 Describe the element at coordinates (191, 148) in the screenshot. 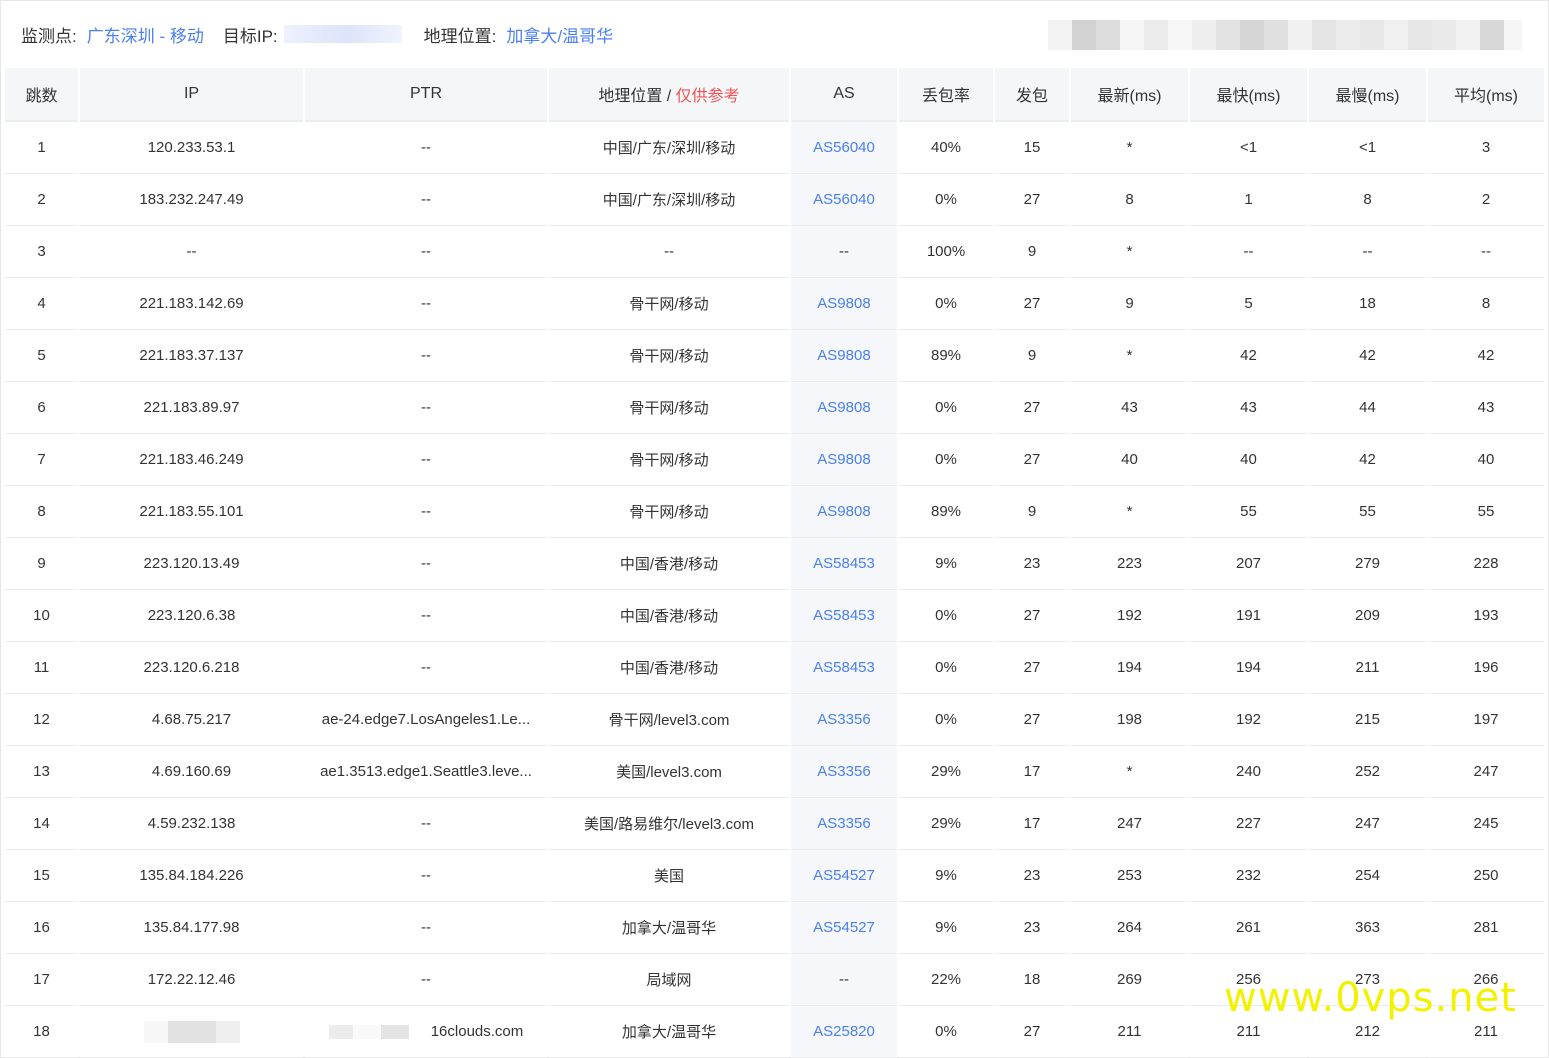

I see `cell-ip: 120.233.53.1` at that location.